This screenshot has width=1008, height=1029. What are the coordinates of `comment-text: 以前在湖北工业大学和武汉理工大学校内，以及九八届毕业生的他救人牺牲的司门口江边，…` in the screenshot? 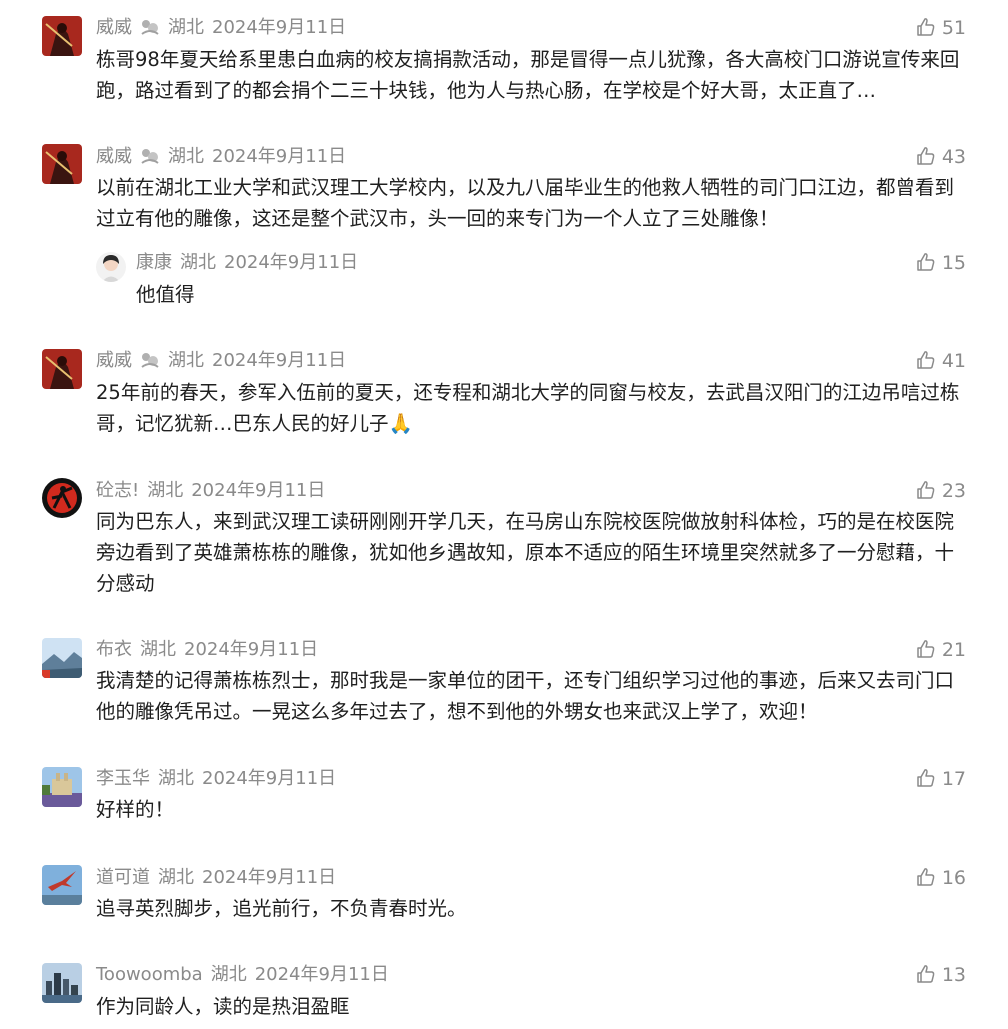 It's located at (525, 203).